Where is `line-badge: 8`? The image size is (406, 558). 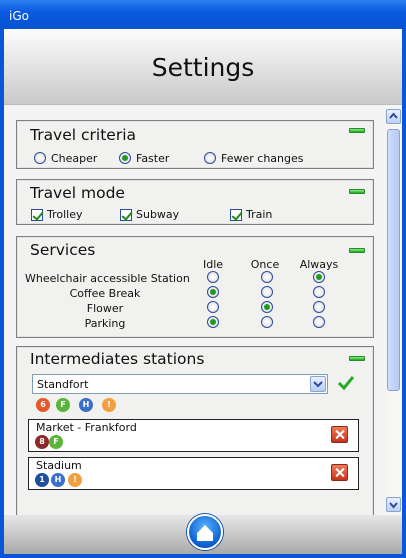
line-badge: 8 is located at coordinates (42, 442).